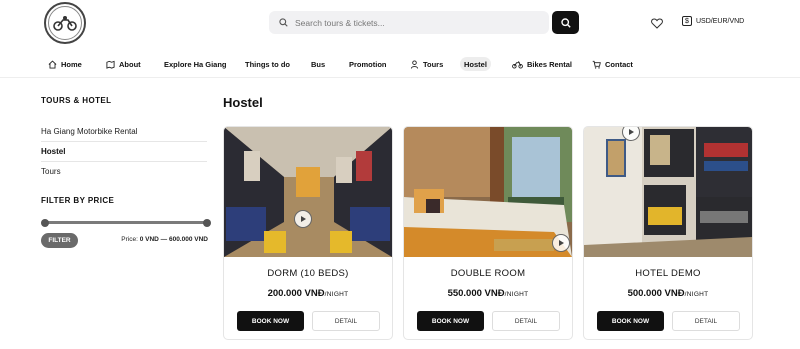 Image resolution: width=800 pixels, height=349 pixels. I want to click on price-slider-track, so click(125, 222).